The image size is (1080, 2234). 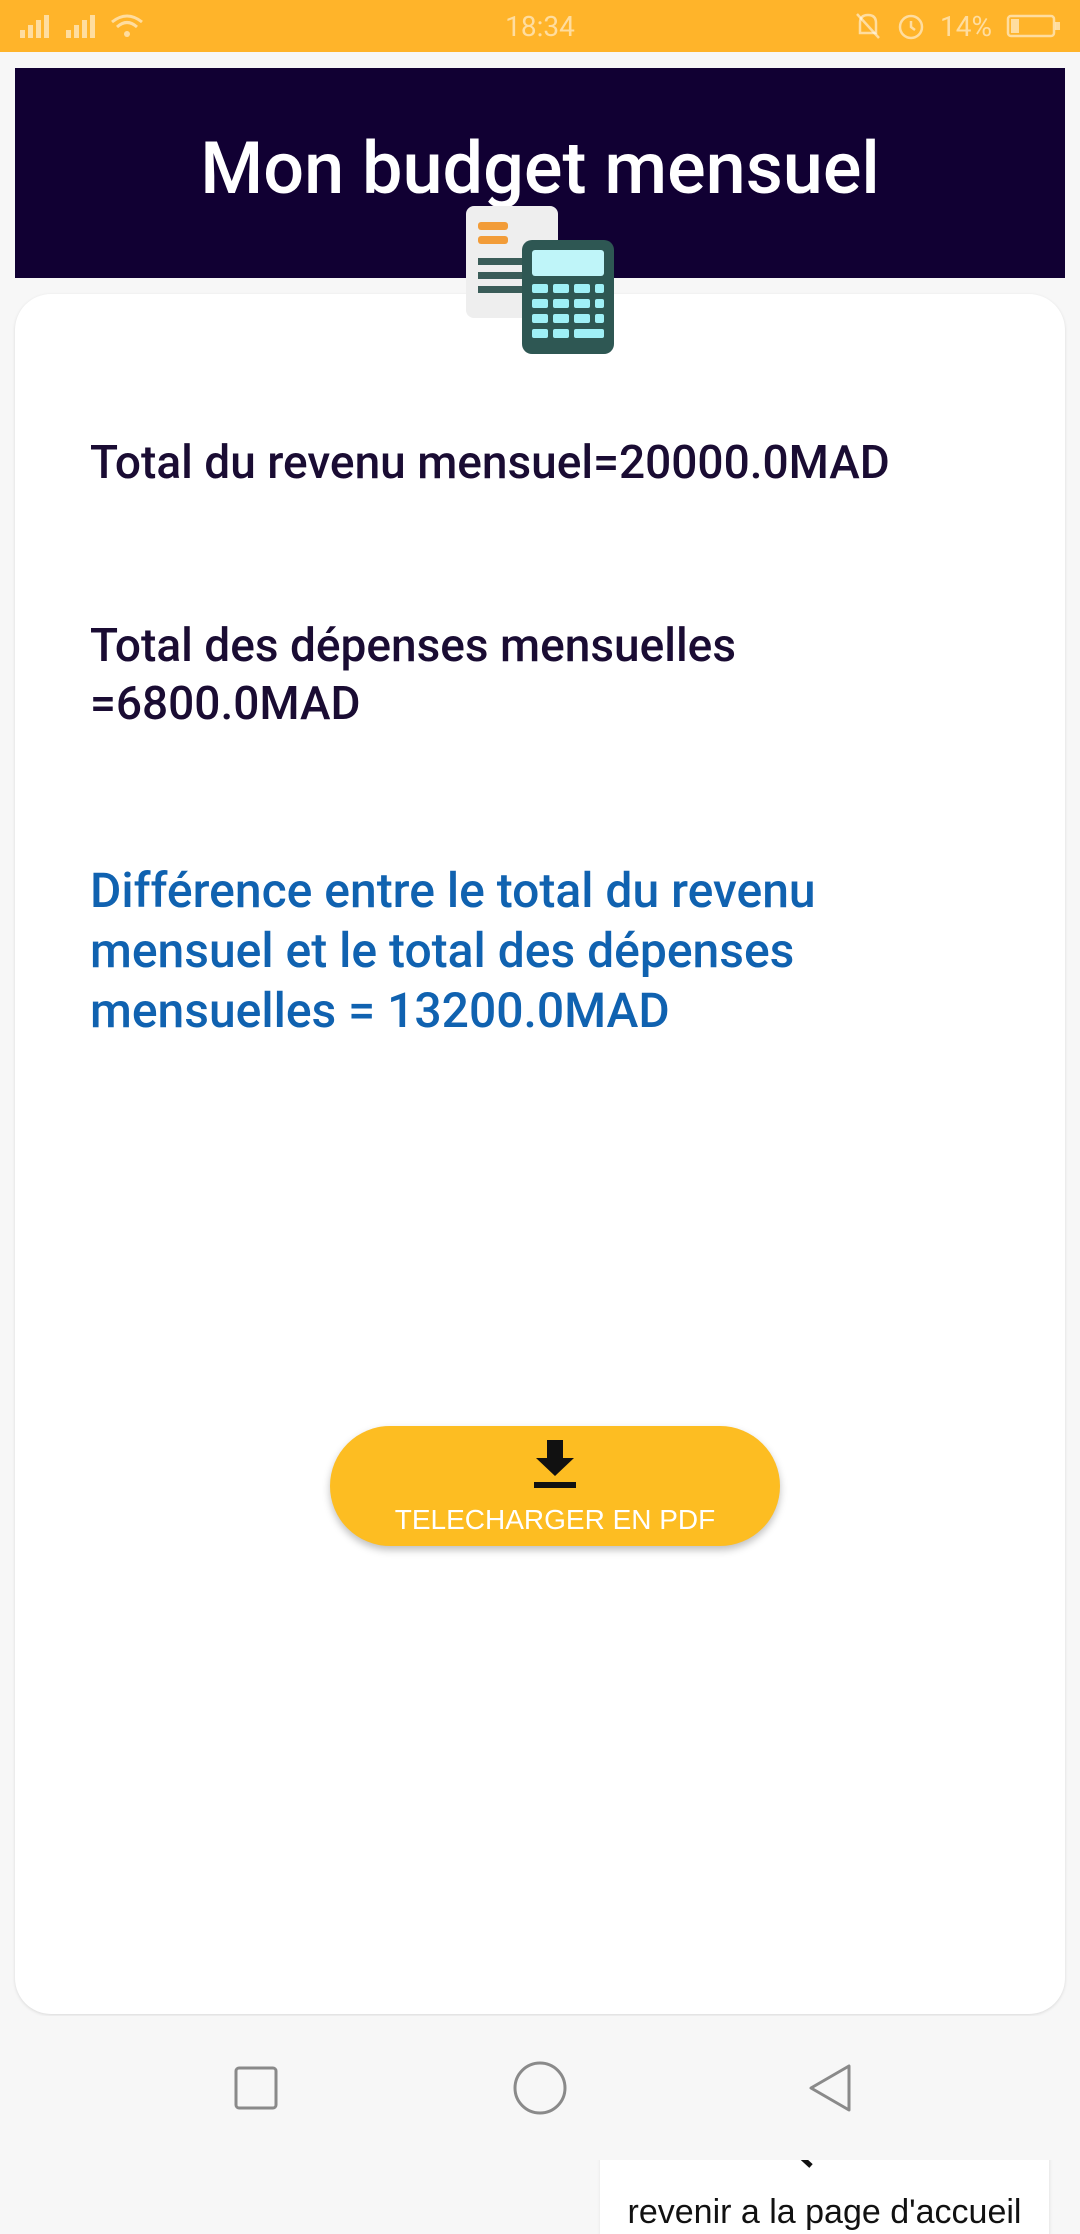 I want to click on battery-icon, so click(x=1033, y=26).